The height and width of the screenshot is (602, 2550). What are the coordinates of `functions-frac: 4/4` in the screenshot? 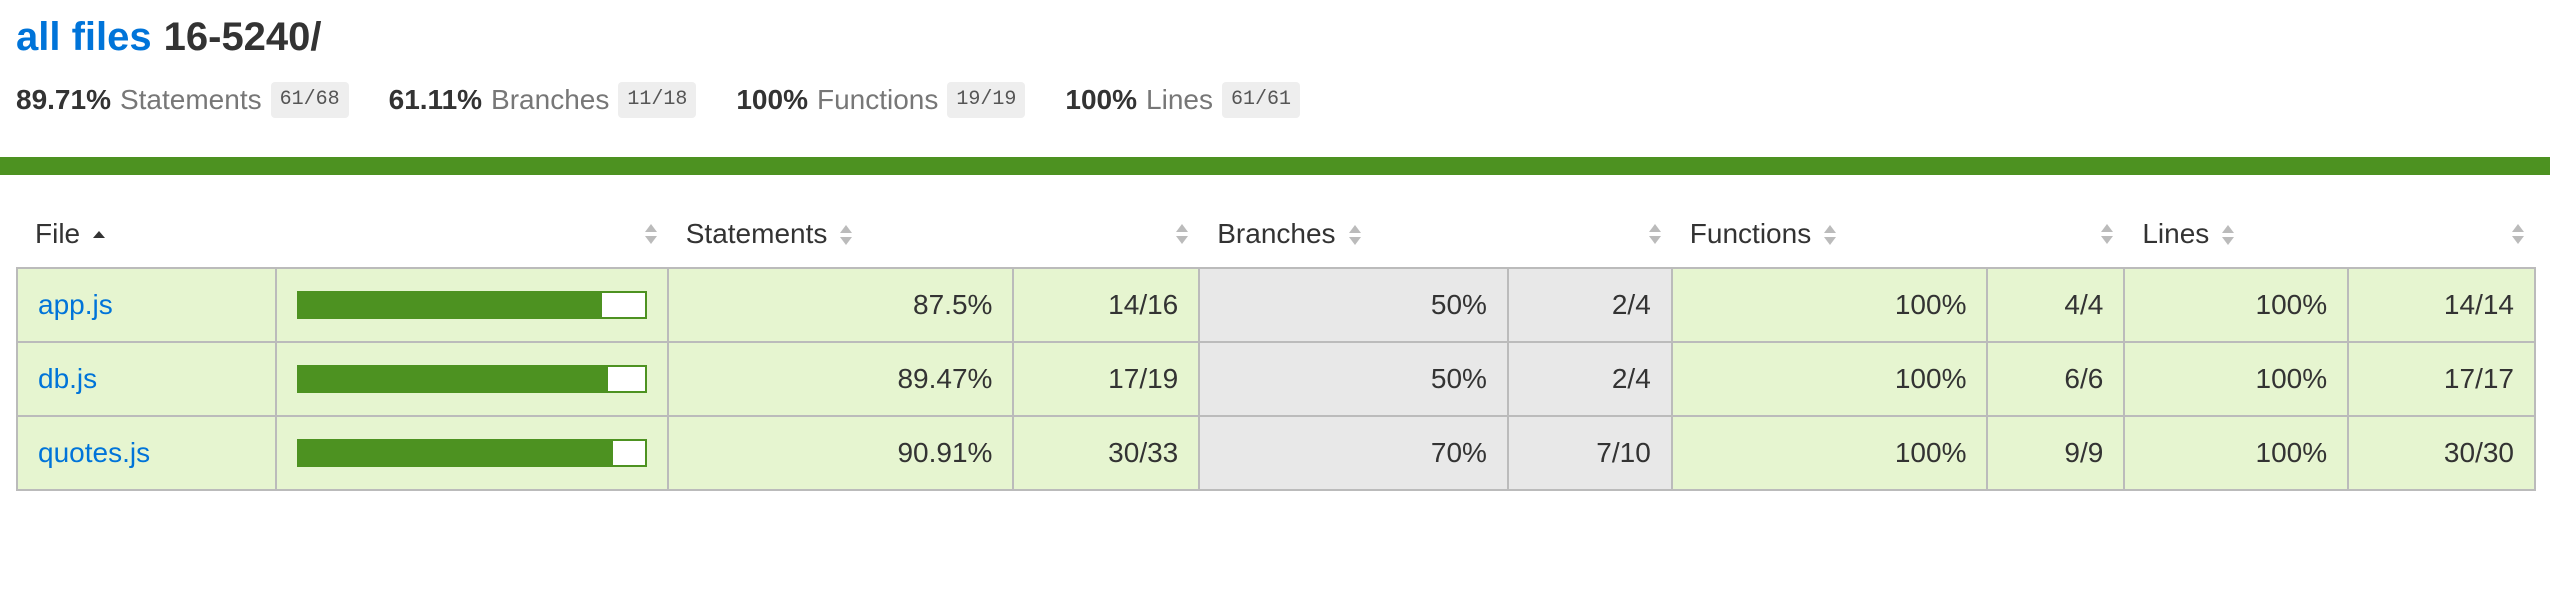 It's located at (2056, 305).